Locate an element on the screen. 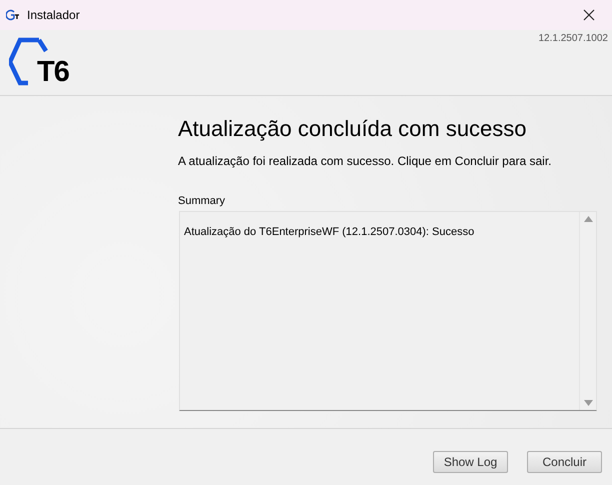 Image resolution: width=612 pixels, height=485 pixels. scrollbar is located at coordinates (587, 311).